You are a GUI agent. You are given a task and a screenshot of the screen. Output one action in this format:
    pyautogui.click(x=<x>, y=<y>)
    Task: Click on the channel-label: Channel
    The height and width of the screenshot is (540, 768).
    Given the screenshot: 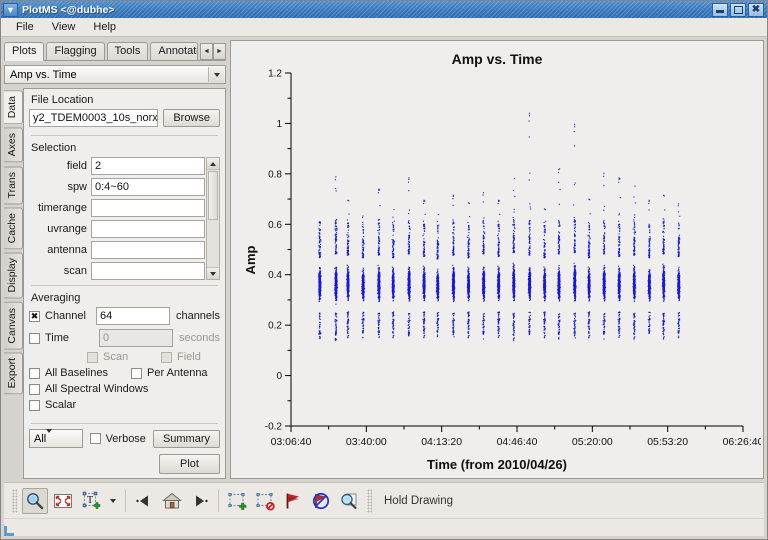 What is the action you would take?
    pyautogui.click(x=65, y=316)
    